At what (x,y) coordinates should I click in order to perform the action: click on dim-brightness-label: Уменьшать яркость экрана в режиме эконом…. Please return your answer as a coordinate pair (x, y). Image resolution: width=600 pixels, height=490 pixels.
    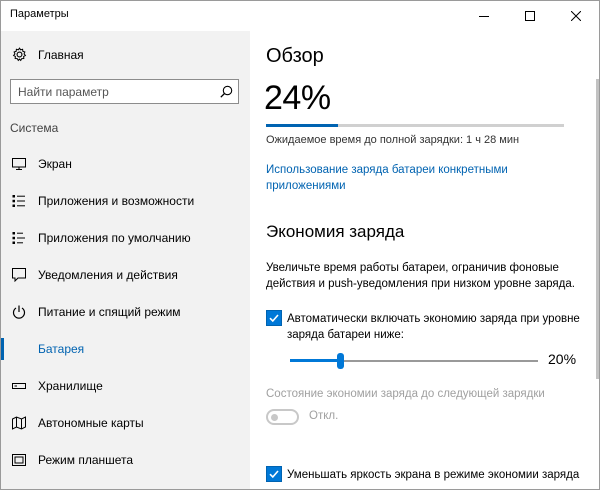
    Looking at the image, I should click on (433, 475).